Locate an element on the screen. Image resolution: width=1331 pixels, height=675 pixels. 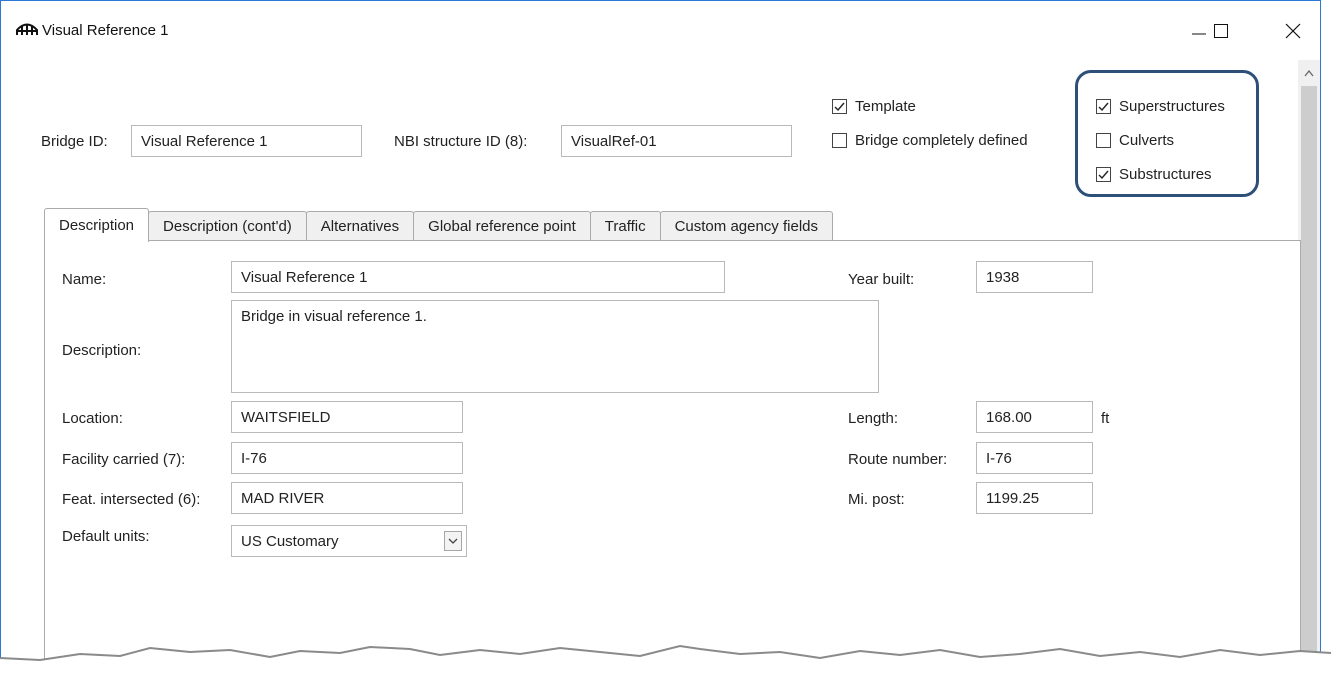
description-label: Description: is located at coordinates (102, 350).